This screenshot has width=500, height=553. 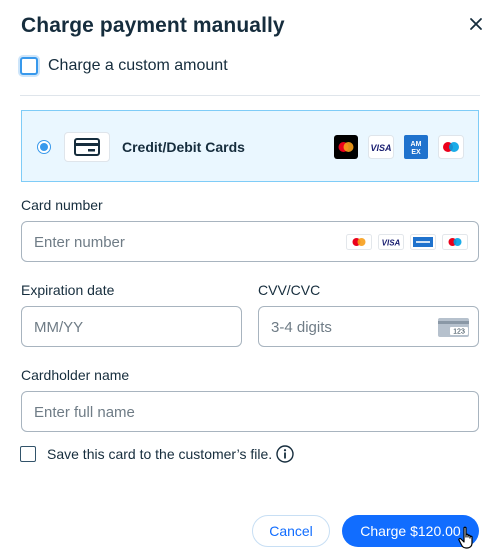 I want to click on save-card-checkbox, so click(x=28, y=454).